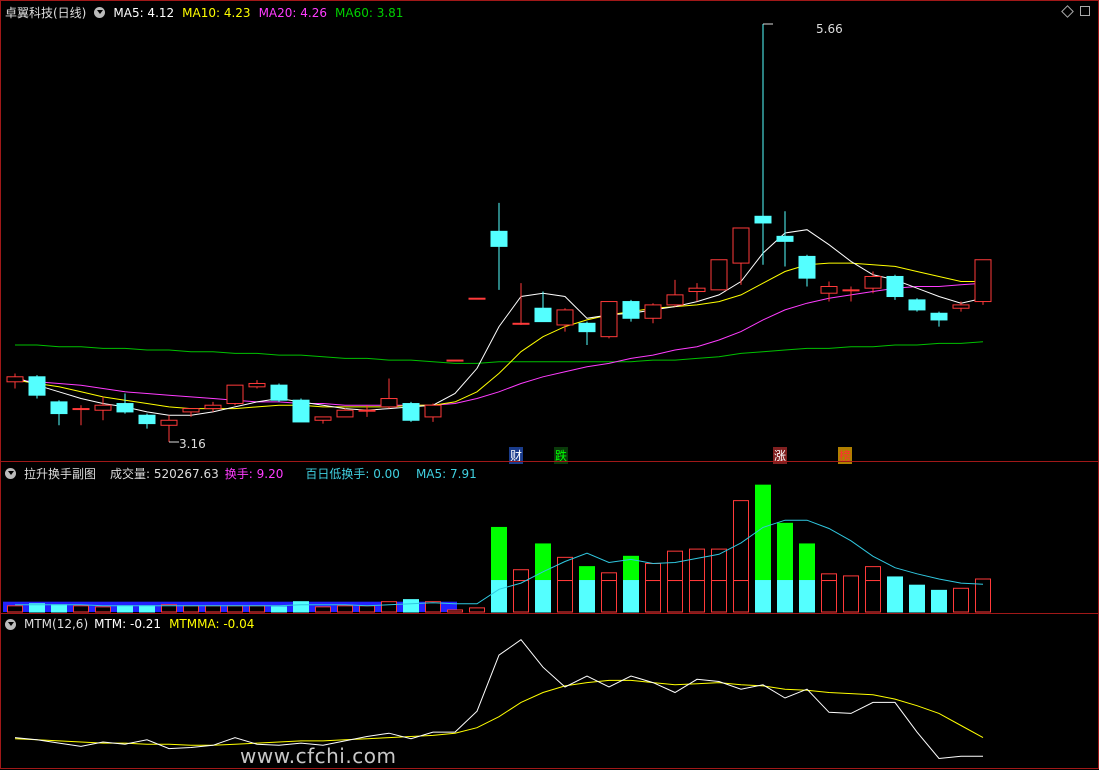 The width and height of the screenshot is (1099, 770). Describe the element at coordinates (292, 12) in the screenshot. I see `ma20-label: MA20: 4.26` at that location.